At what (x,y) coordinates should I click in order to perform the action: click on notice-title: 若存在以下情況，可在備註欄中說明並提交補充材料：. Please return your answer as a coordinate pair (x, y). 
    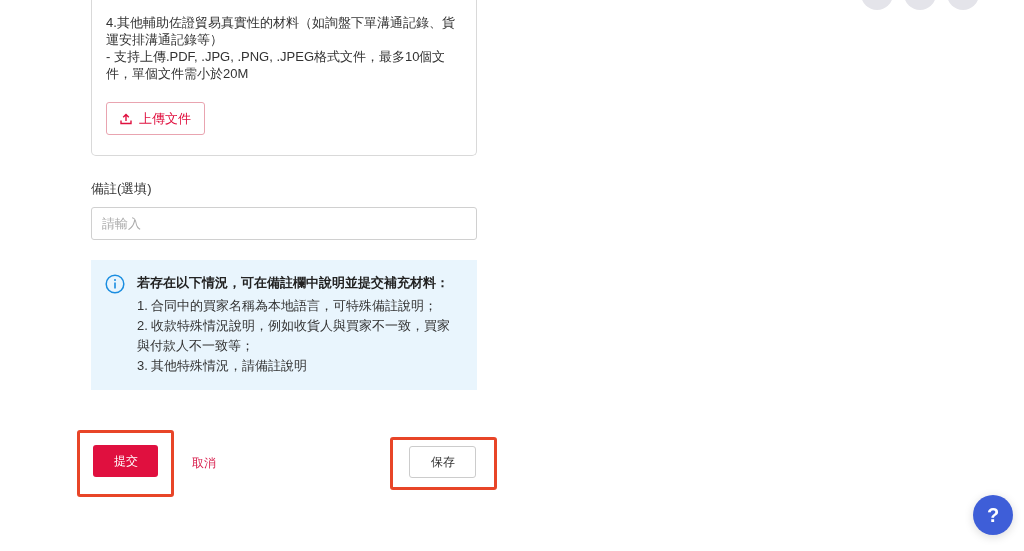
    Looking at the image, I should click on (293, 282).